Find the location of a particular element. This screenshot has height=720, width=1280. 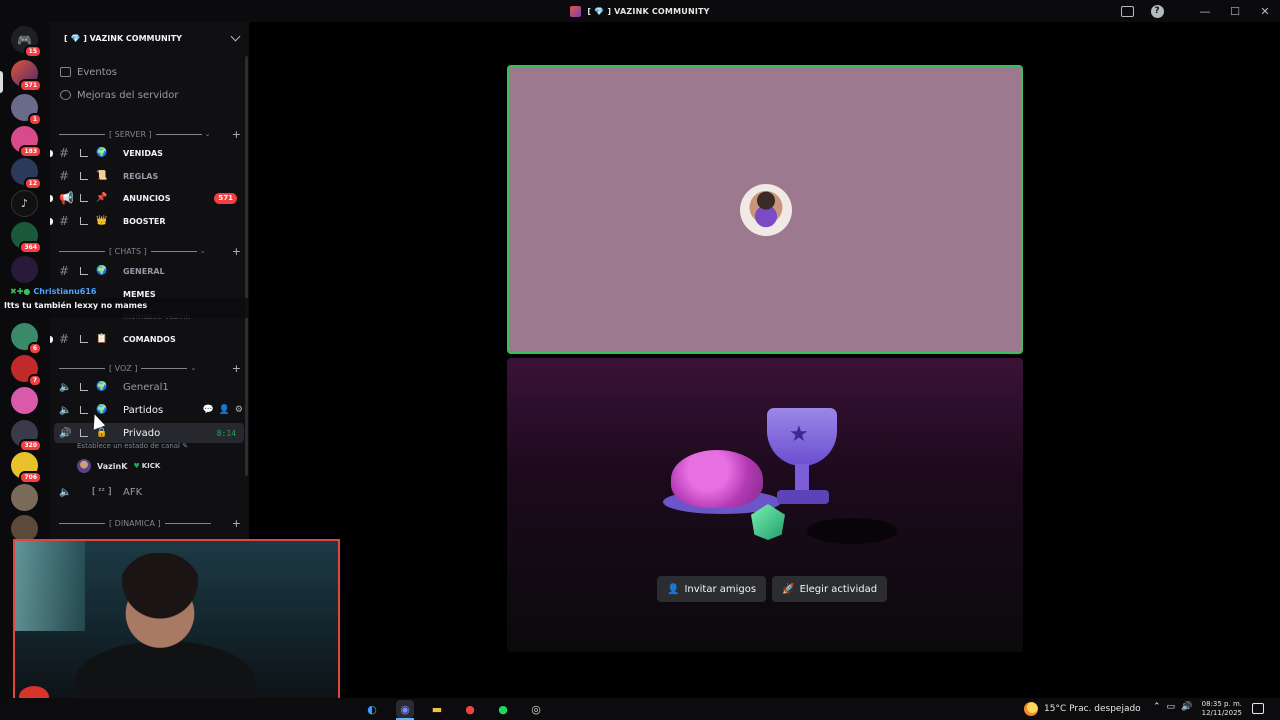

window-controls: ? — ☐ ✕ is located at coordinates (1196, 11).